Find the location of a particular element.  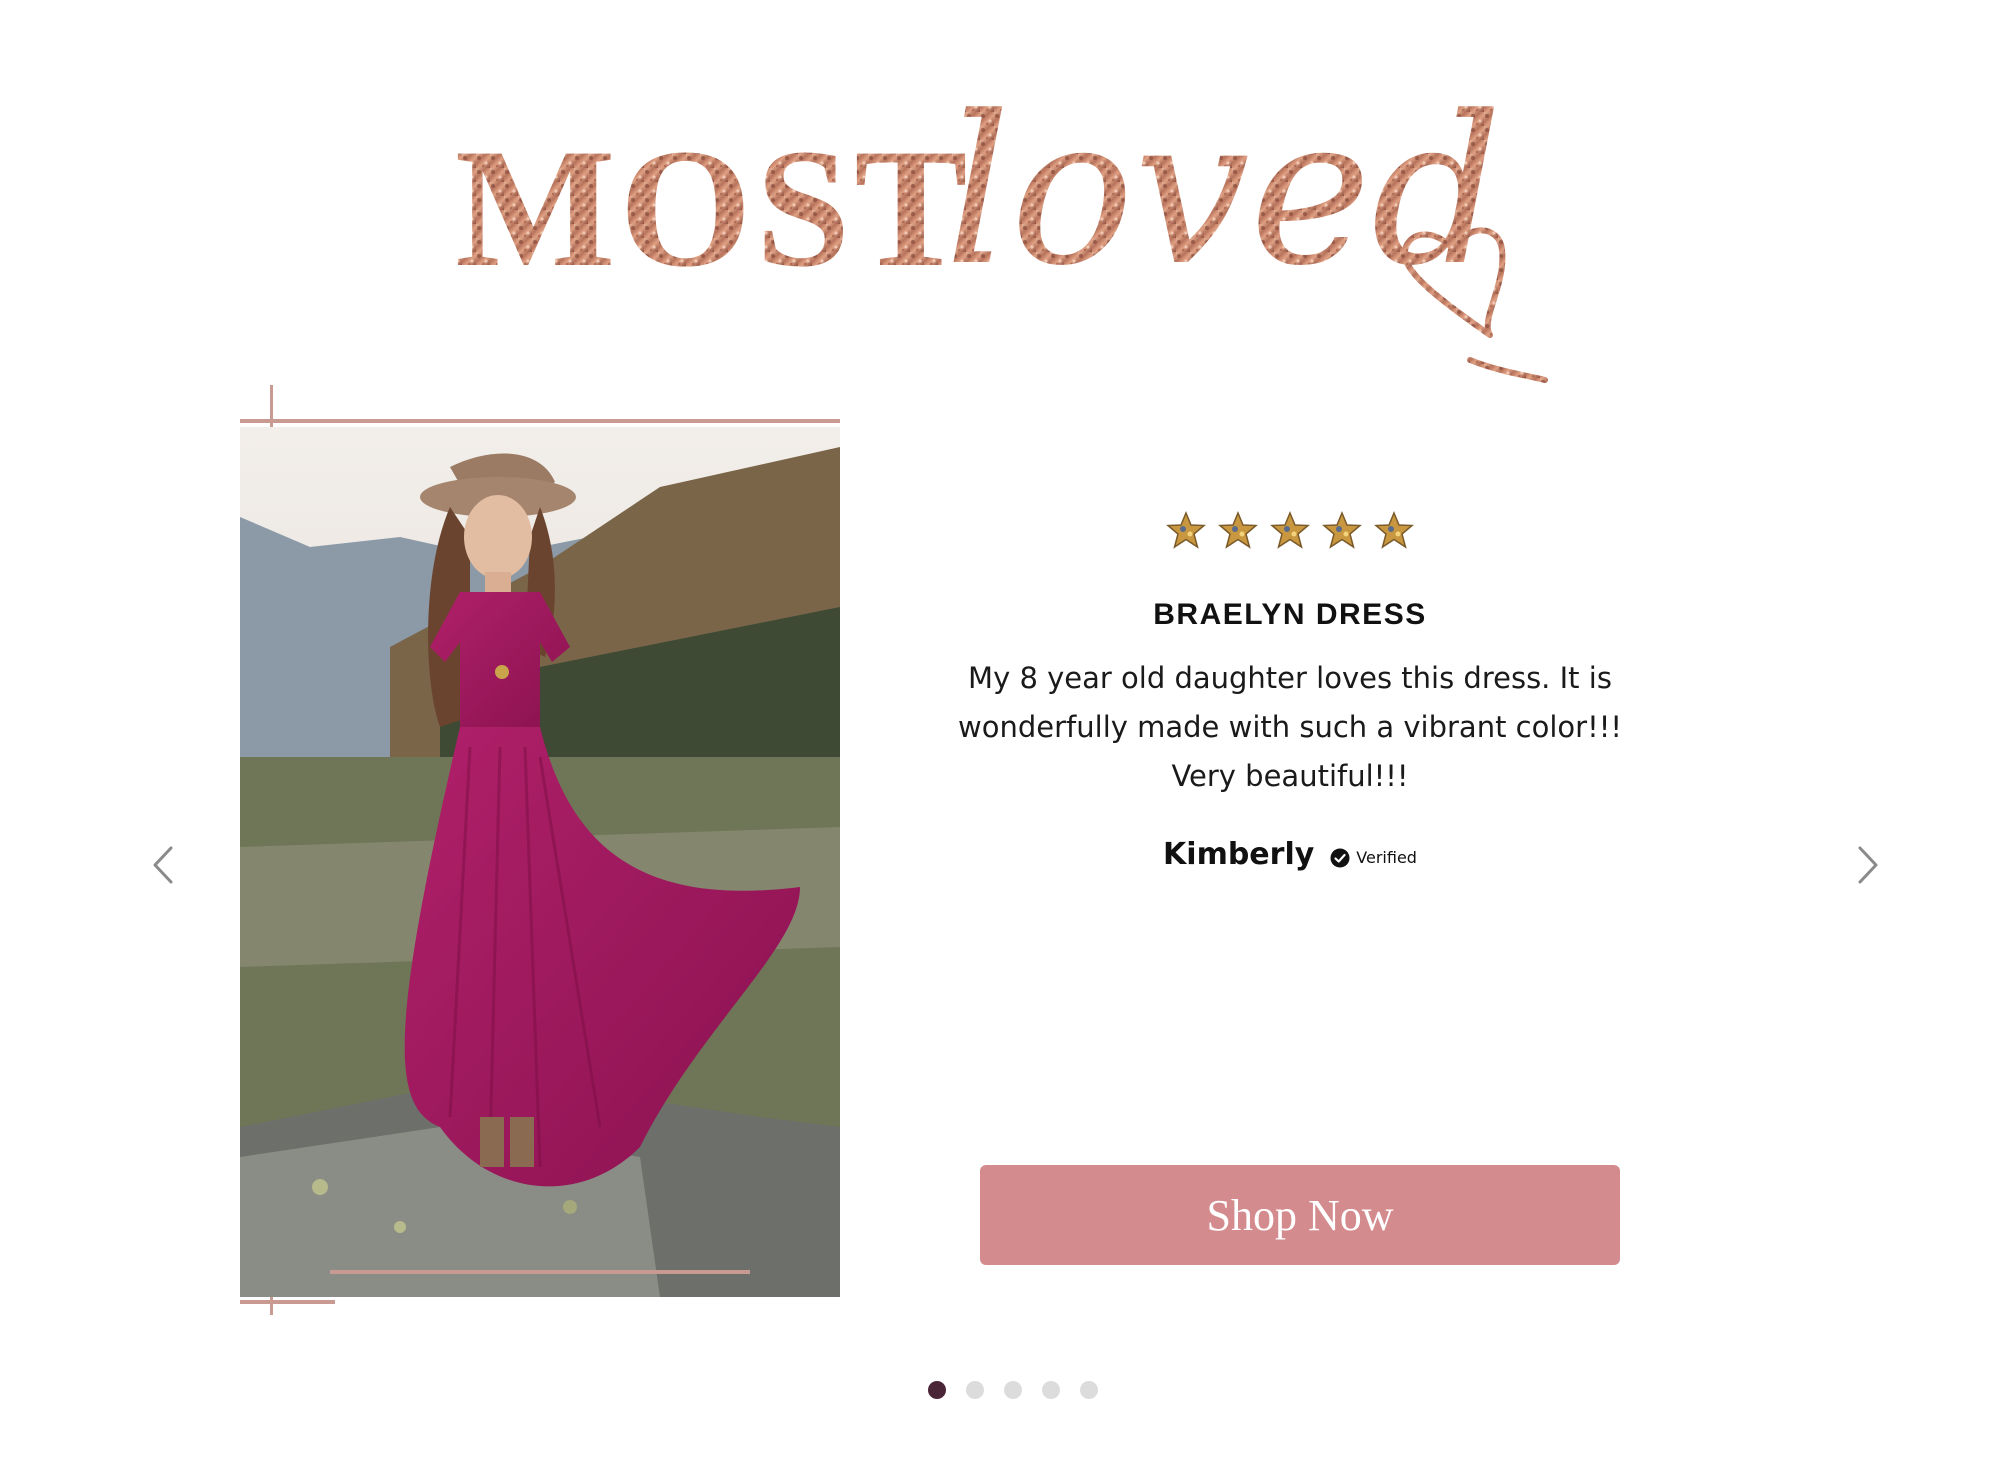

carousel-dots is located at coordinates (1013, 1390).